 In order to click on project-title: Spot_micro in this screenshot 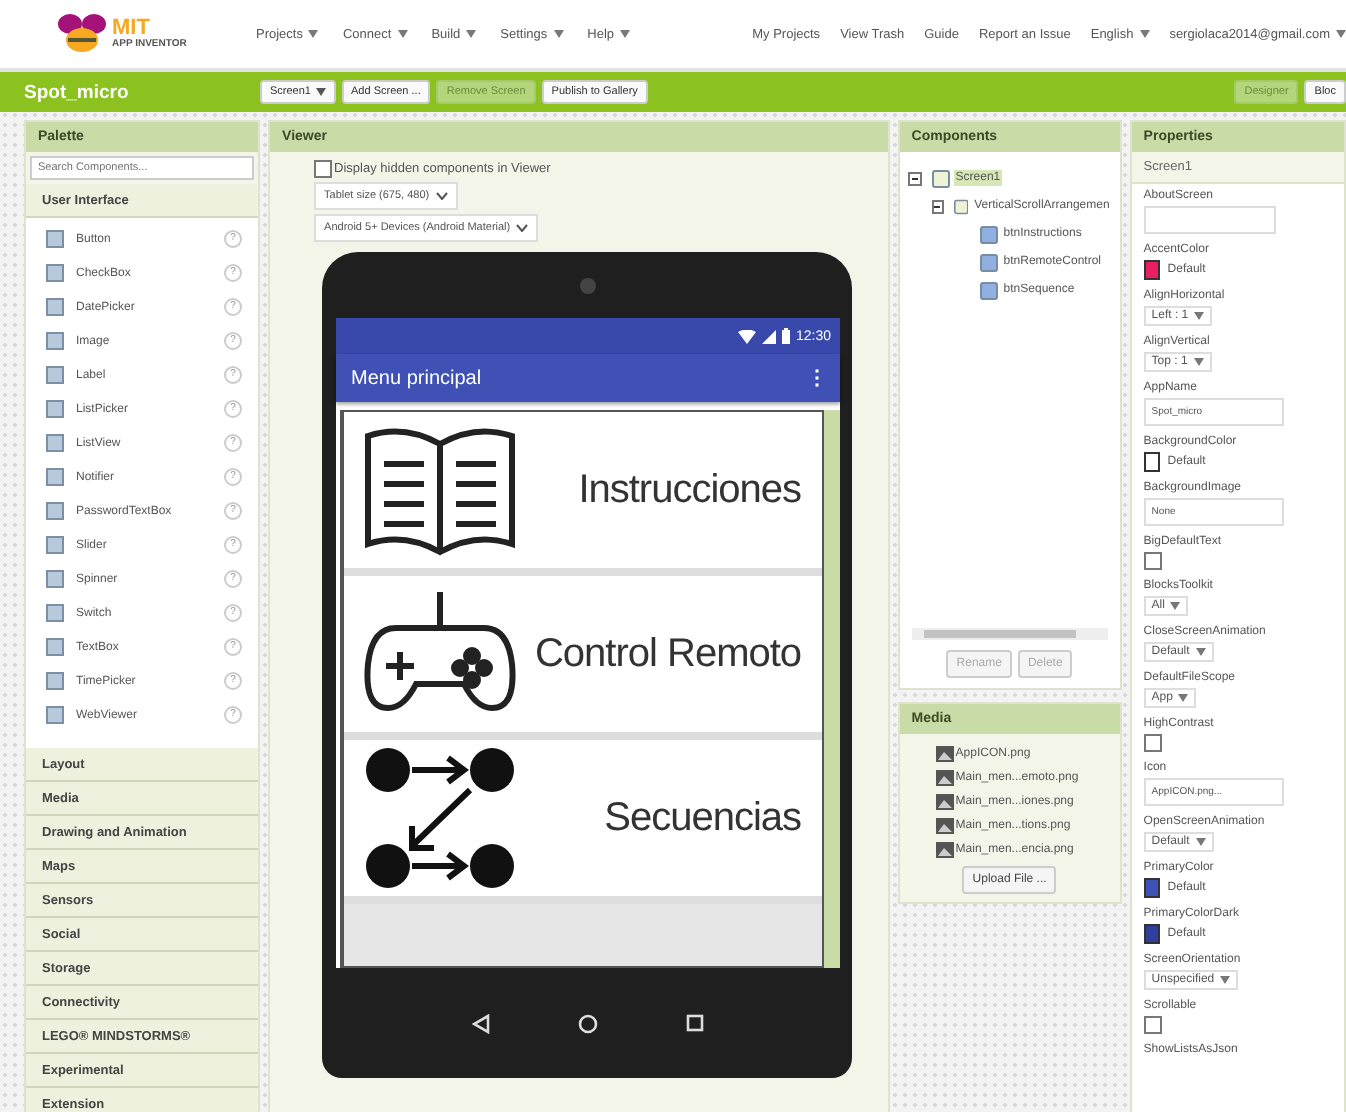, I will do `click(77, 92)`.